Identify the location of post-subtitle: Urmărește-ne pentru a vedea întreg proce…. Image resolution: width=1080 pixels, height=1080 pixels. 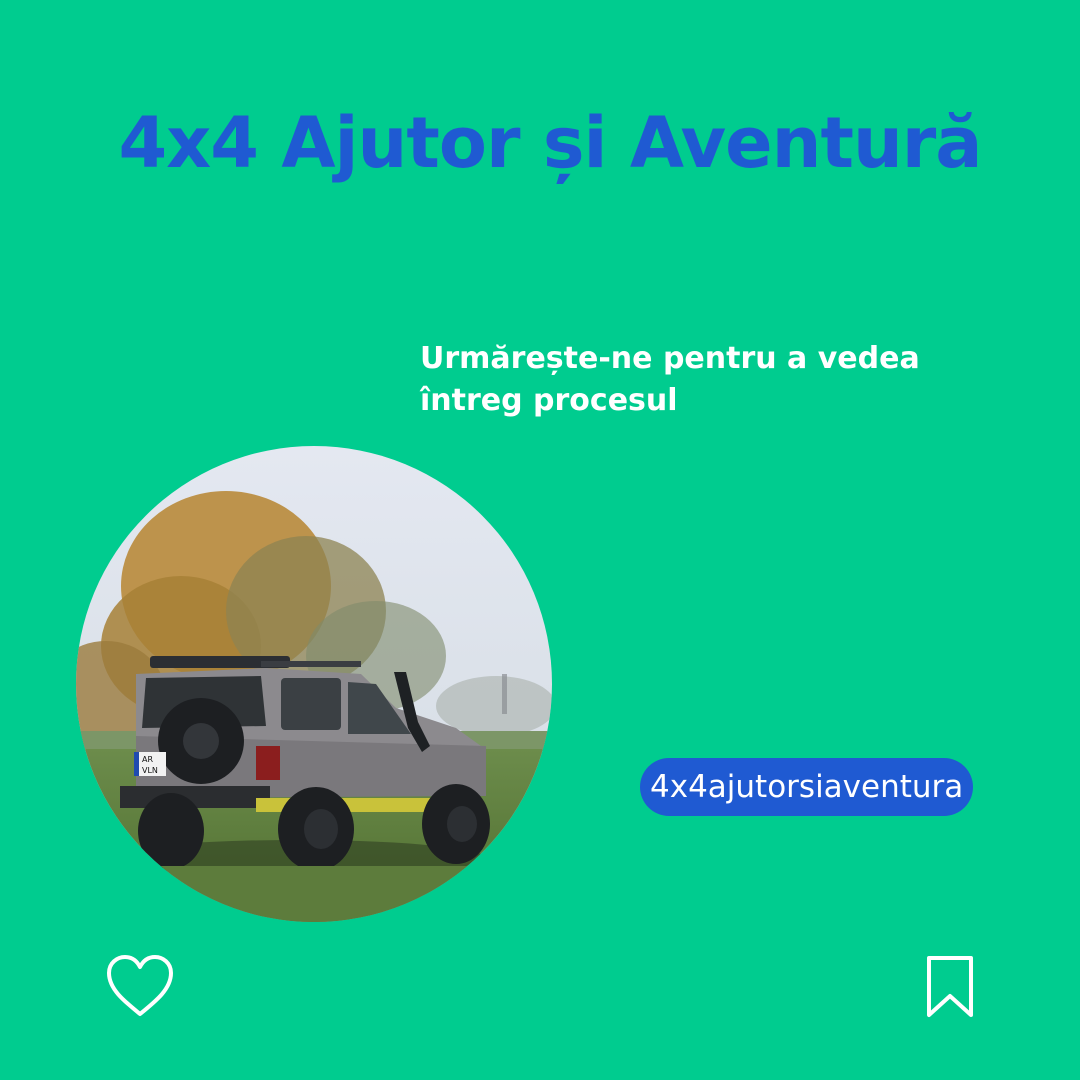
(700, 380).